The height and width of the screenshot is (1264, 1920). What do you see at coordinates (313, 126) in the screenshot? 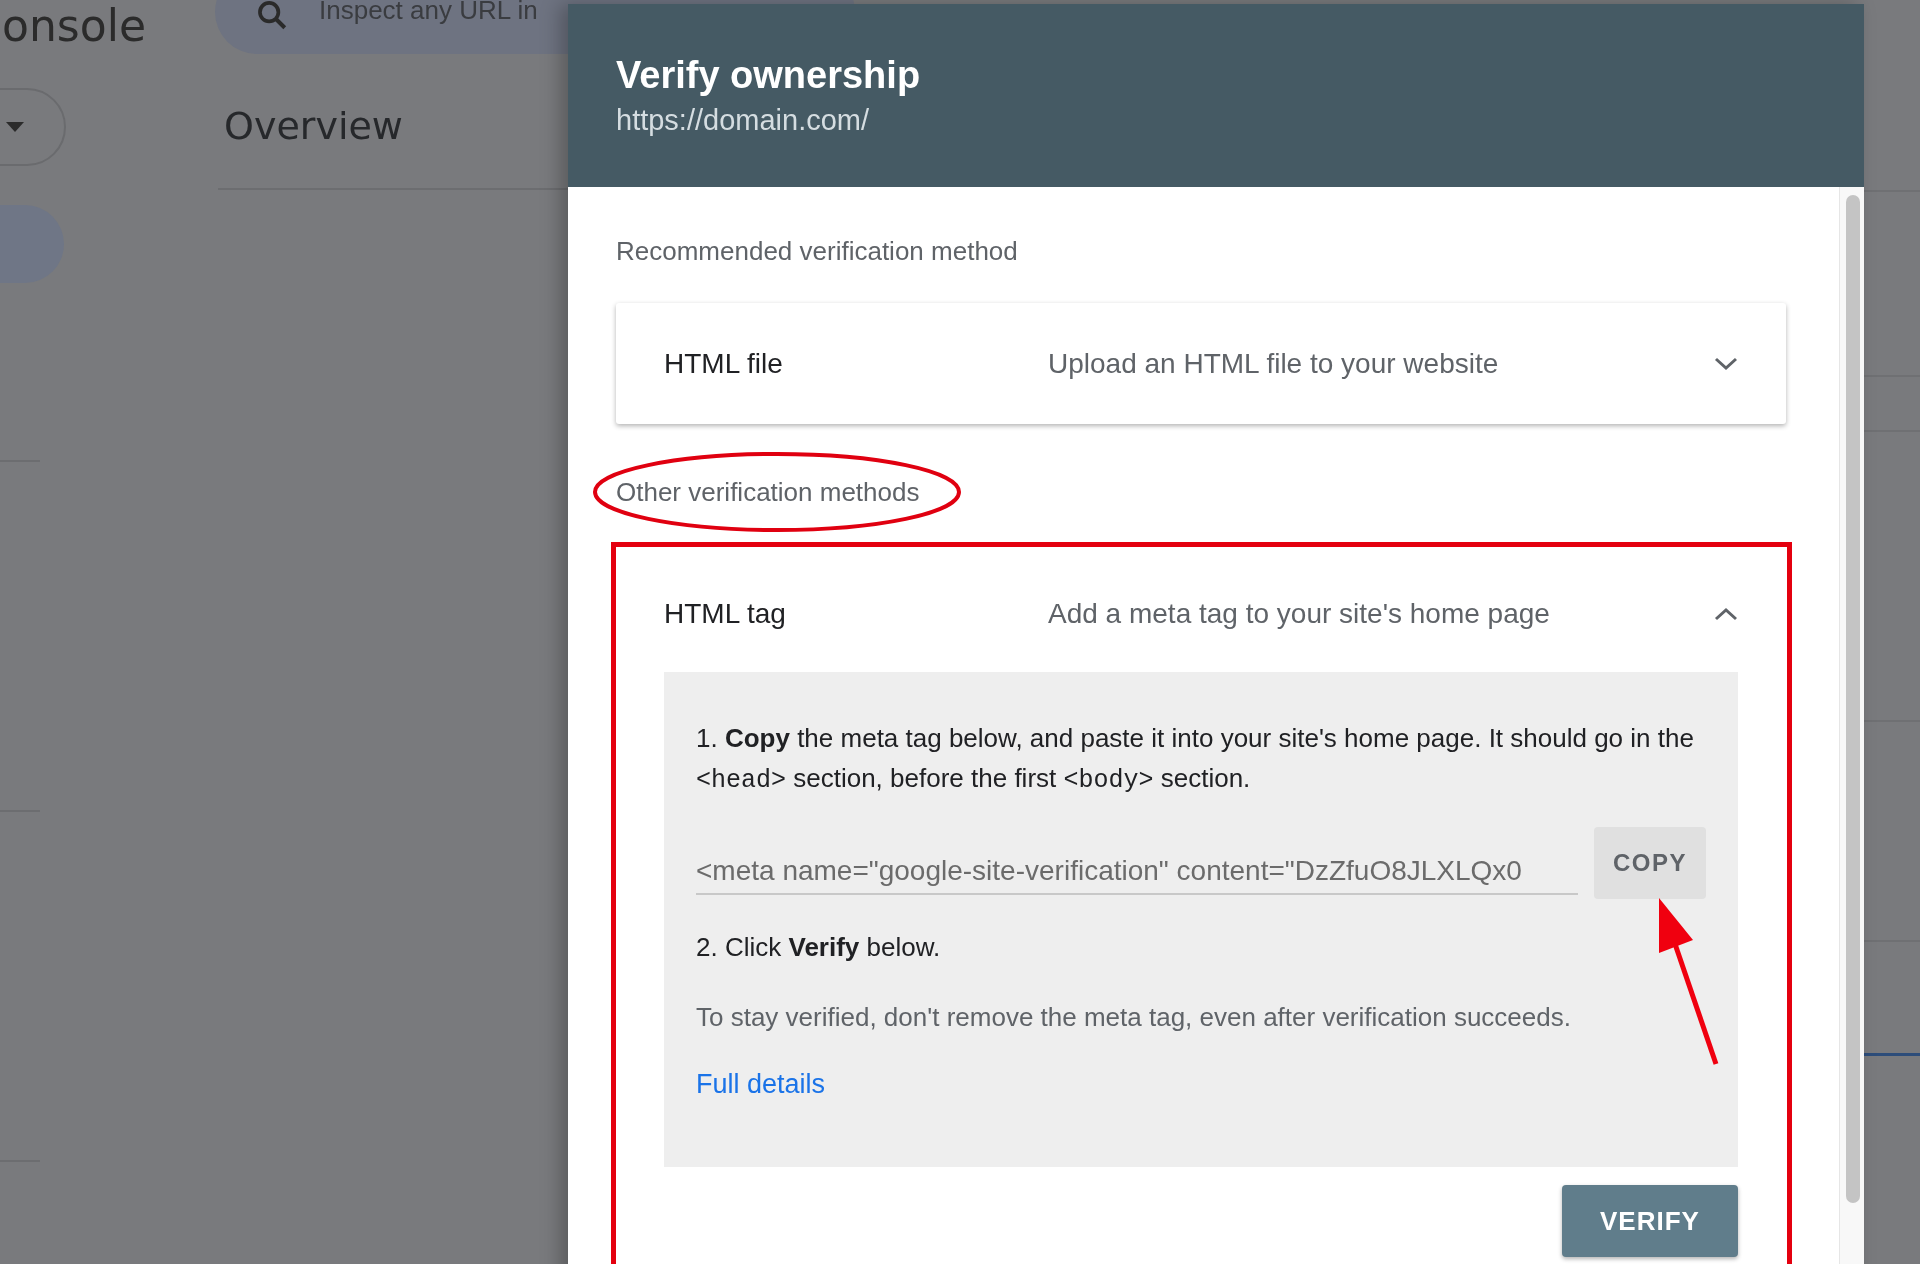
I see `page-title: Overview` at bounding box center [313, 126].